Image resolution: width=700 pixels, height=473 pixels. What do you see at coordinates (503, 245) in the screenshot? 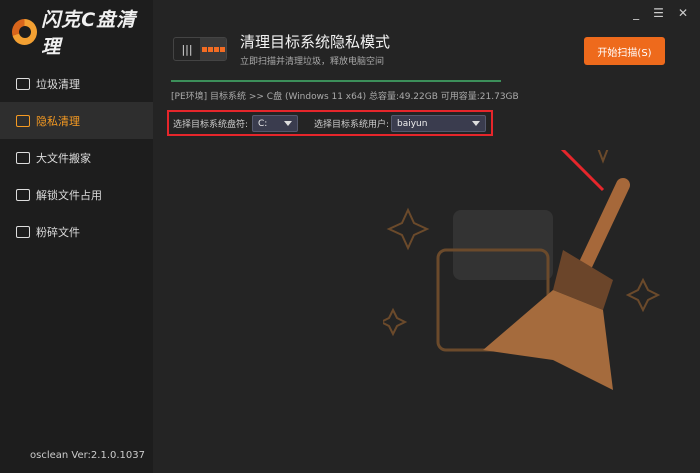
I see `card-back-icon` at bounding box center [503, 245].